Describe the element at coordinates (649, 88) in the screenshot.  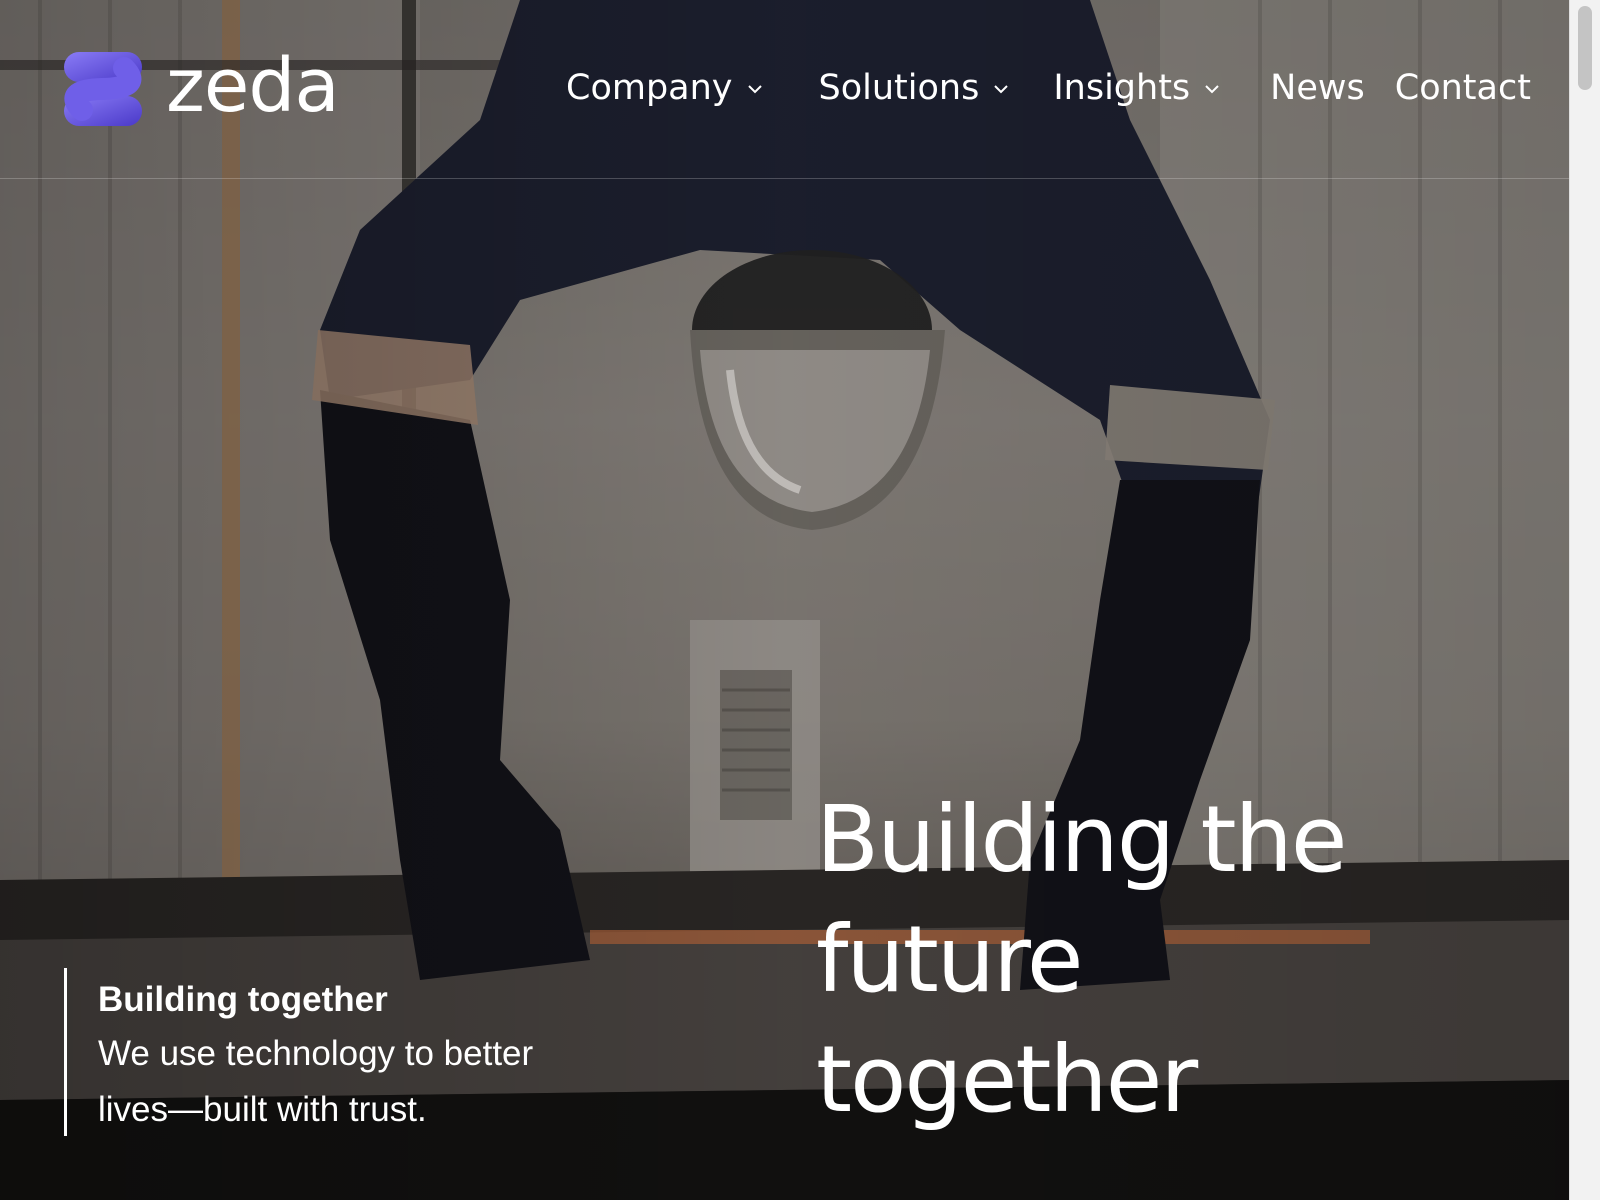
I see `nav-item-label: Company` at that location.